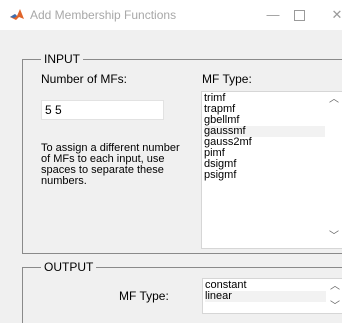 Image resolution: width=342 pixels, height=323 pixels. I want to click on list-item-linear: linear, so click(265, 296).